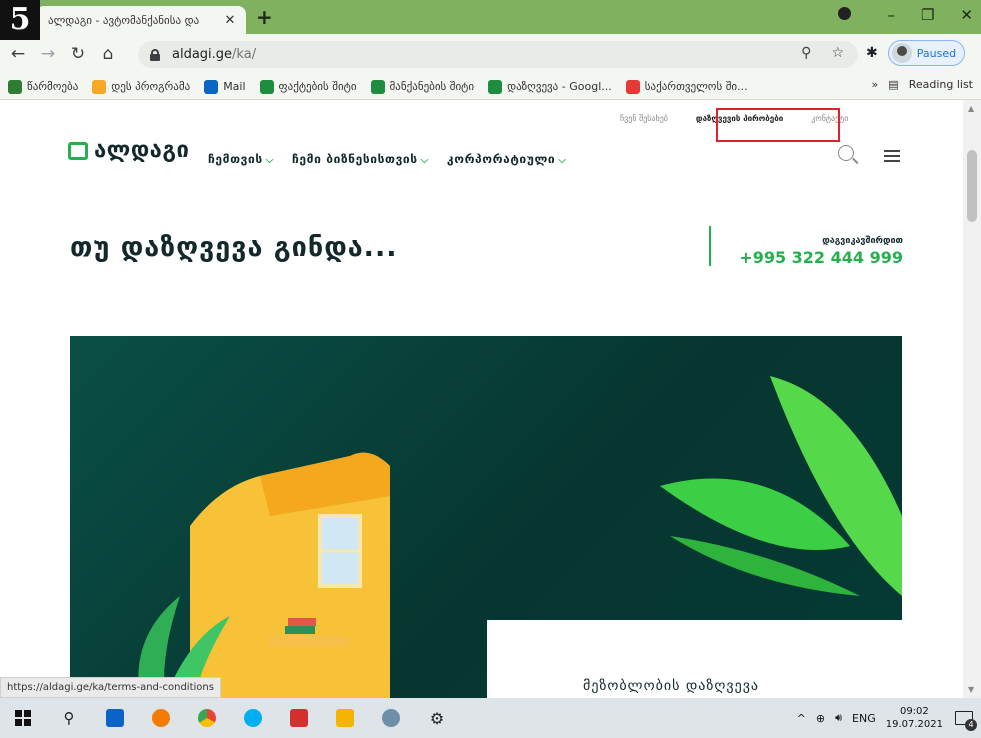 The height and width of the screenshot is (738, 981). What do you see at coordinates (892, 157) in the screenshot?
I see `menu-icon` at bounding box center [892, 157].